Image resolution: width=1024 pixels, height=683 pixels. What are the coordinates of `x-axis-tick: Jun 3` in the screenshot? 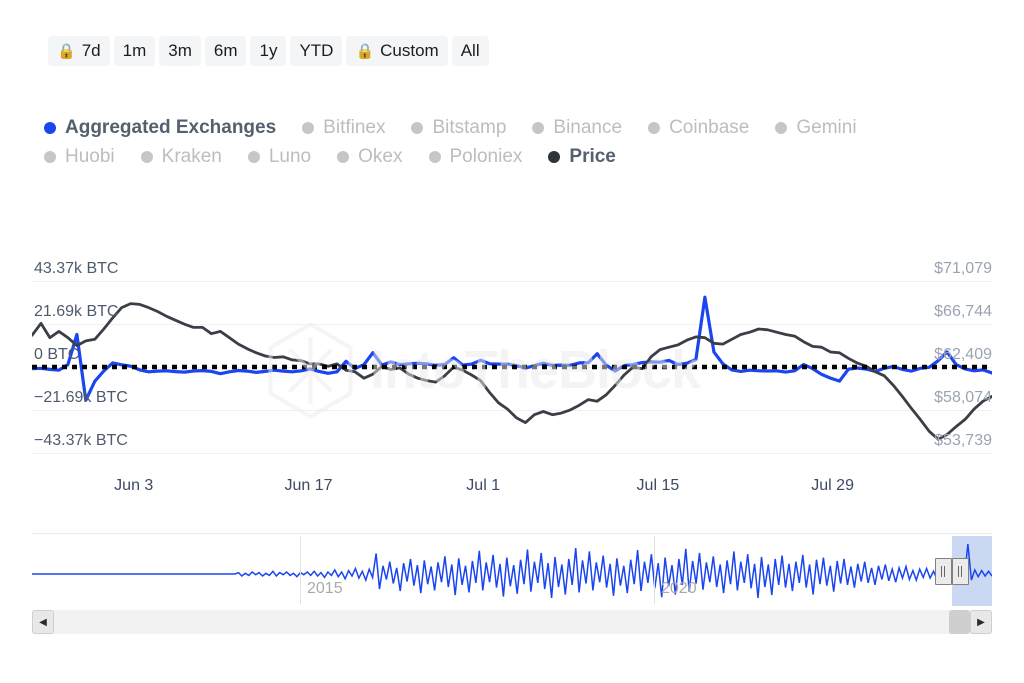 It's located at (134, 485).